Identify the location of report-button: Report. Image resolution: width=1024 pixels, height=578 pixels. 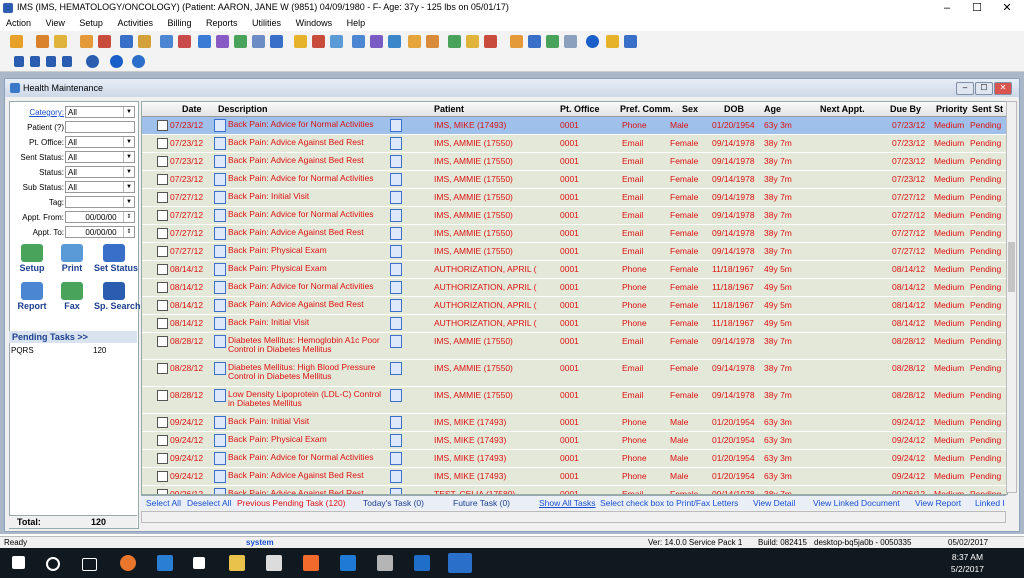
(32, 296).